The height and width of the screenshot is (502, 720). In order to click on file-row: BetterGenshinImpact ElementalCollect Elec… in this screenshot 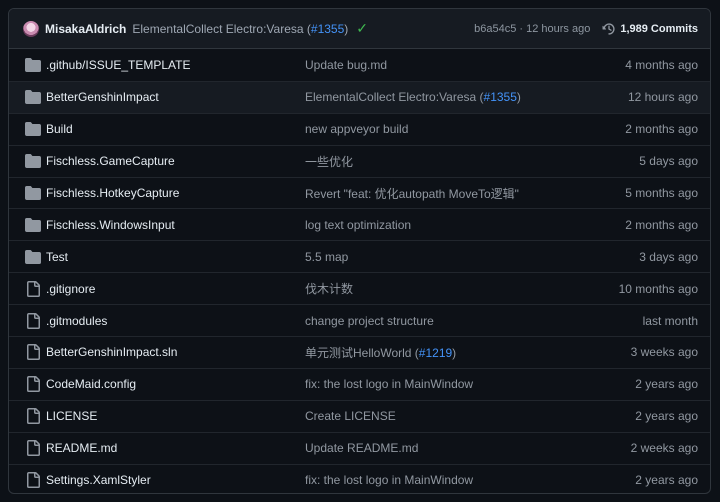, I will do `click(359, 96)`.